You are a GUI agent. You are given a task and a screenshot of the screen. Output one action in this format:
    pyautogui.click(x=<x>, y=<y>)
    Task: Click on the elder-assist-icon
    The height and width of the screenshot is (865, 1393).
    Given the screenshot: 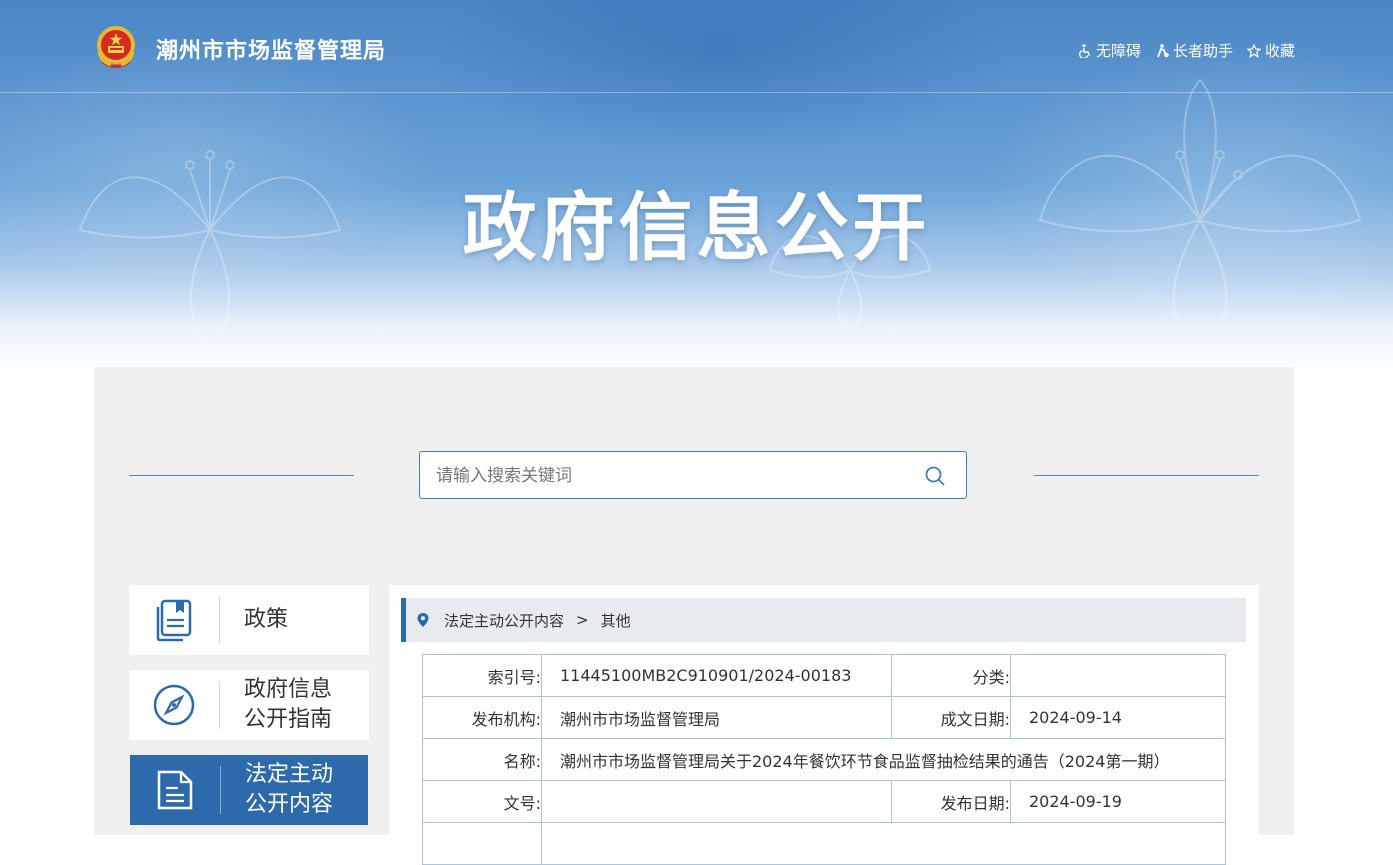 What is the action you would take?
    pyautogui.click(x=1163, y=50)
    